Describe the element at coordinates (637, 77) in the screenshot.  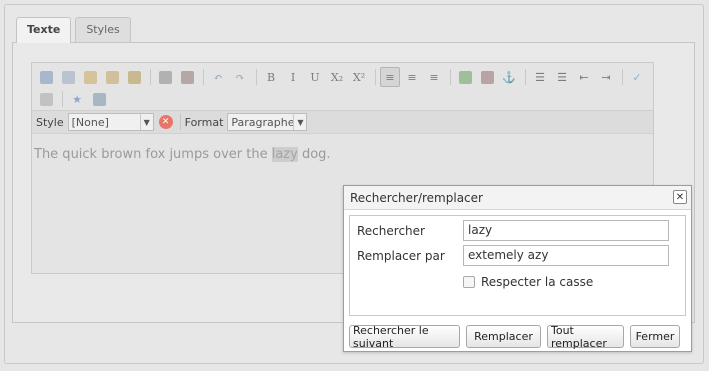
I see `spellcheck-icon: ✓` at that location.